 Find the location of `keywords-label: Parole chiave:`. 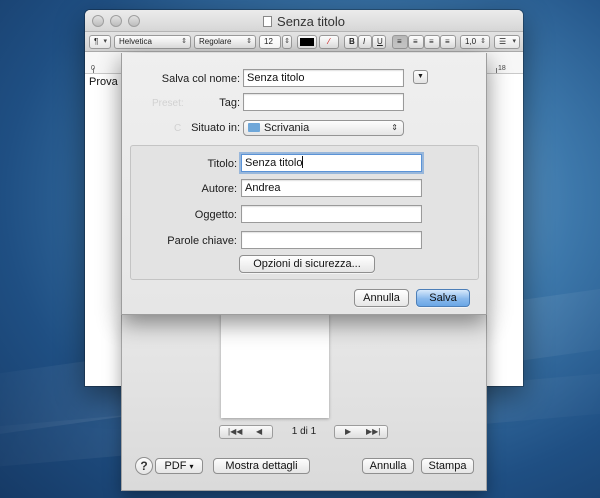

keywords-label: Parole chiave: is located at coordinates (202, 241).